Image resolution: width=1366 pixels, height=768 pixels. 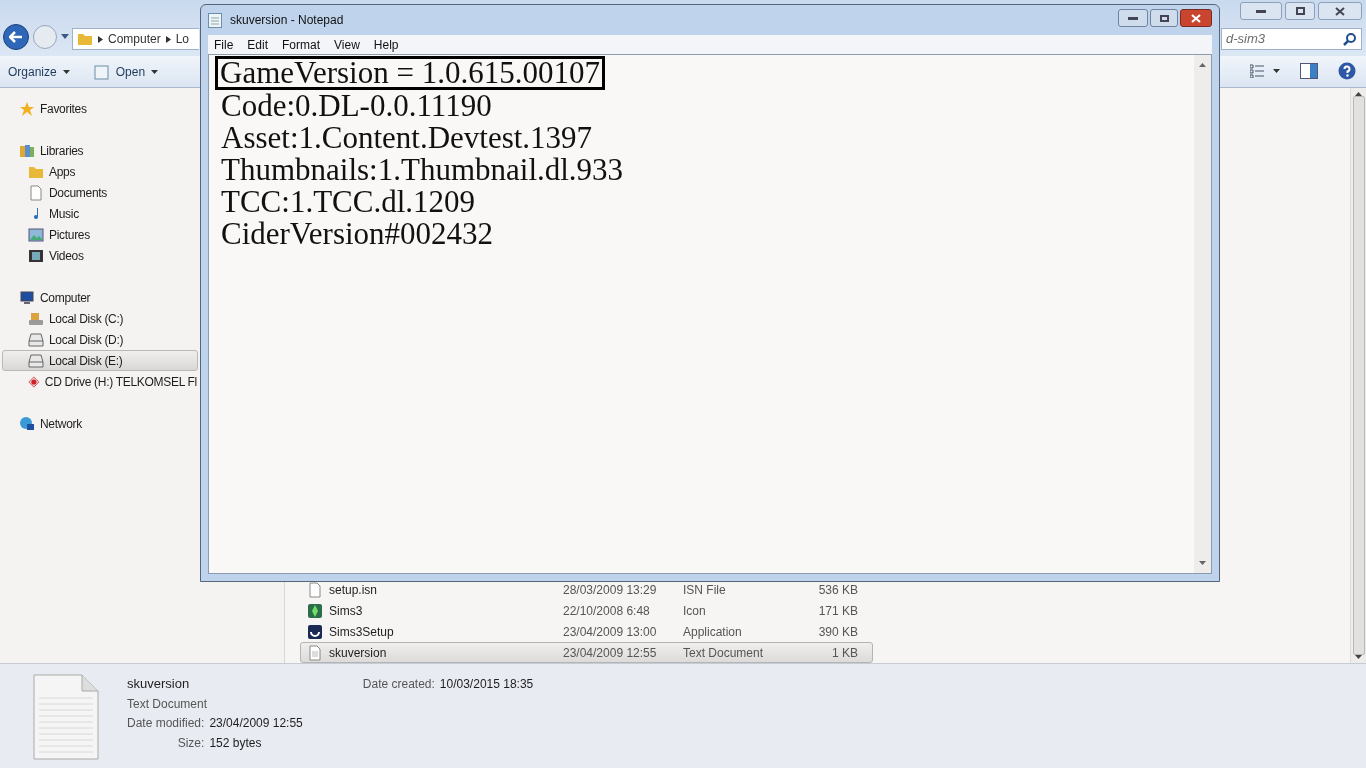 I want to click on file-date: 23/04/2009 12:55, so click(x=610, y=653).